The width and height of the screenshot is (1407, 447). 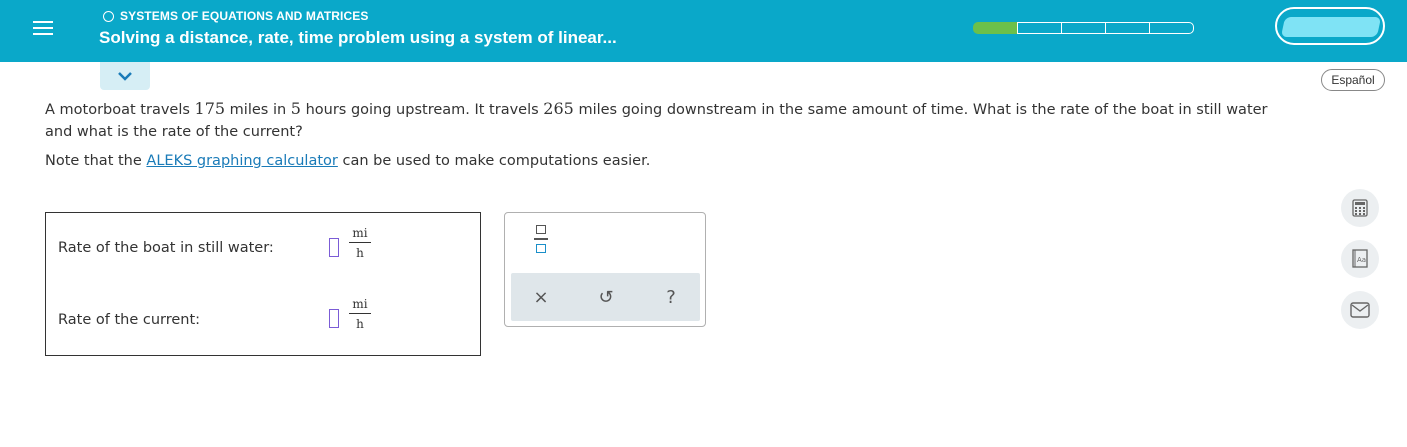 I want to click on svg-text: Aa, so click(x=1361, y=260).